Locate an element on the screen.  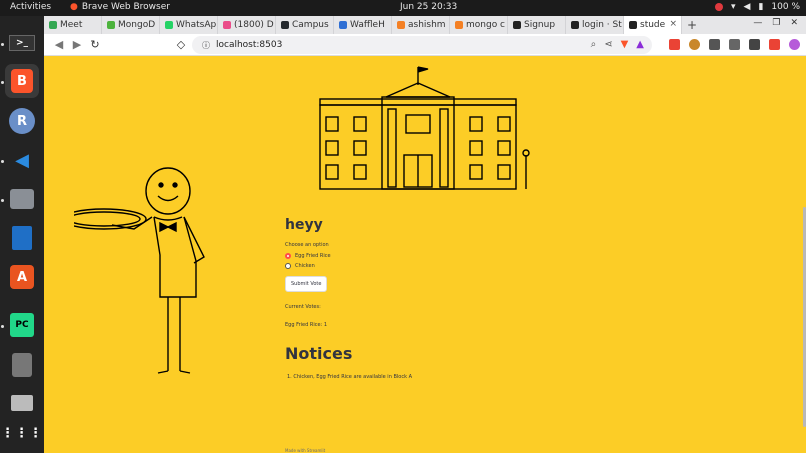
tab-label: stude is located at coordinates (653, 25).